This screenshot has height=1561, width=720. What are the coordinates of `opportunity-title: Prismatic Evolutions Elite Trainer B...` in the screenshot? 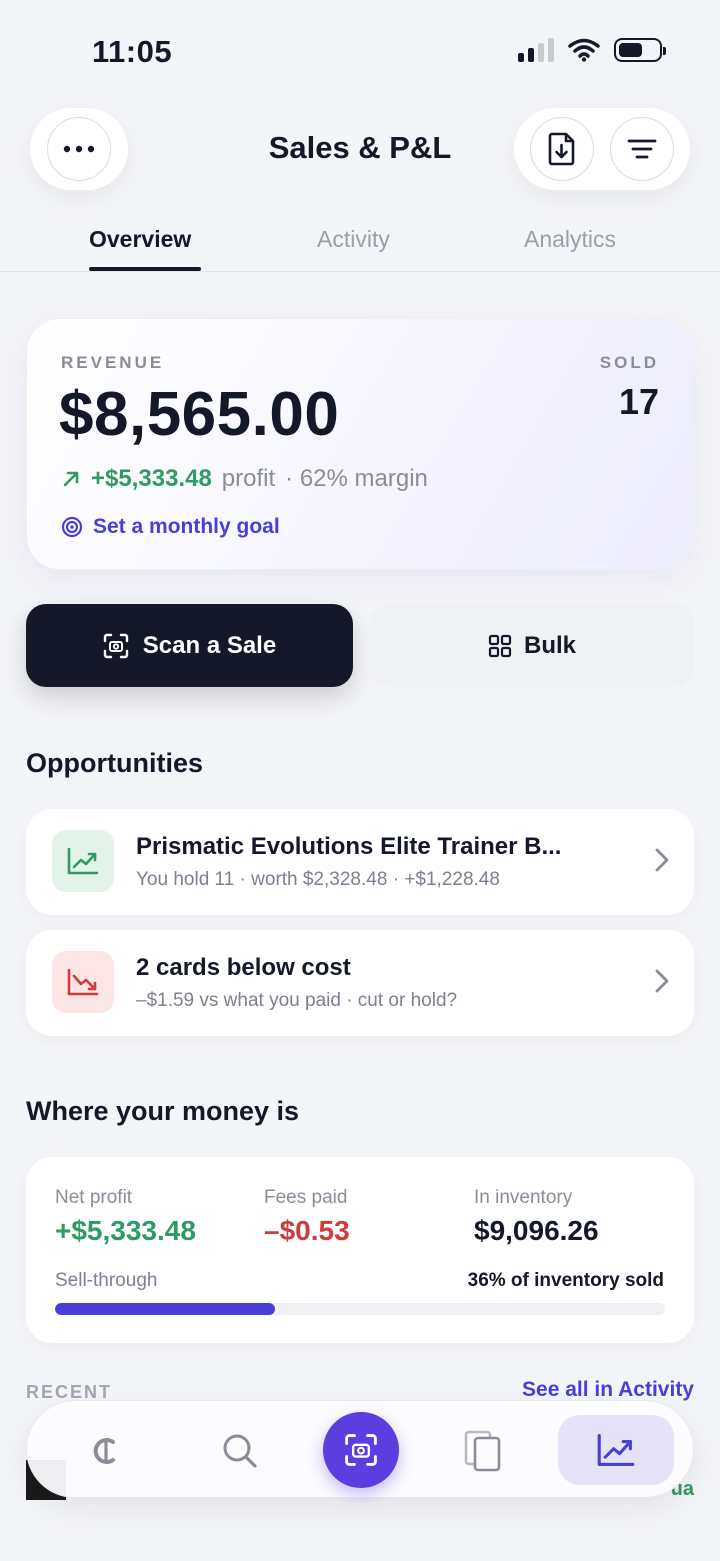 It's located at (349, 846).